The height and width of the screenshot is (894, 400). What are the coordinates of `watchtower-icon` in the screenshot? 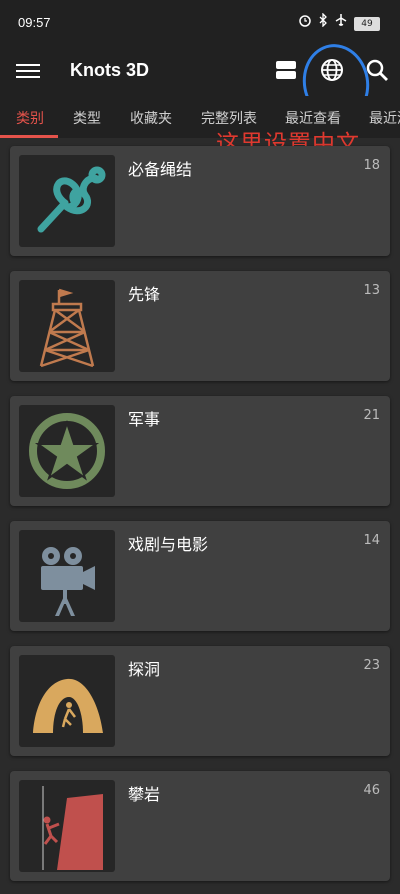 It's located at (67, 328).